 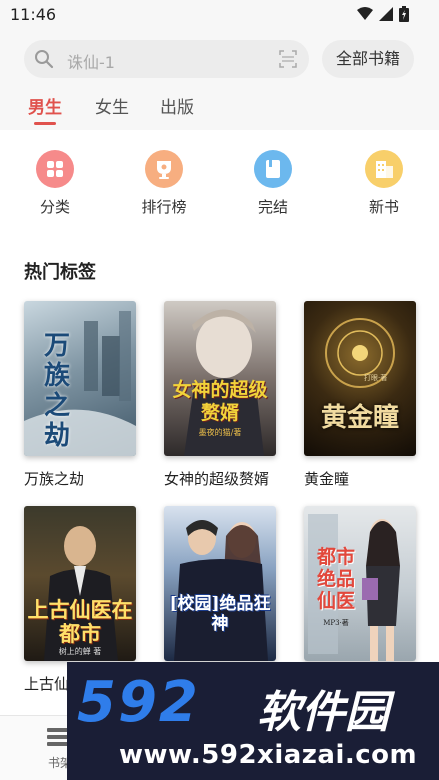 What do you see at coordinates (80, 378) in the screenshot?
I see `book-cover: 万族之劫` at bounding box center [80, 378].